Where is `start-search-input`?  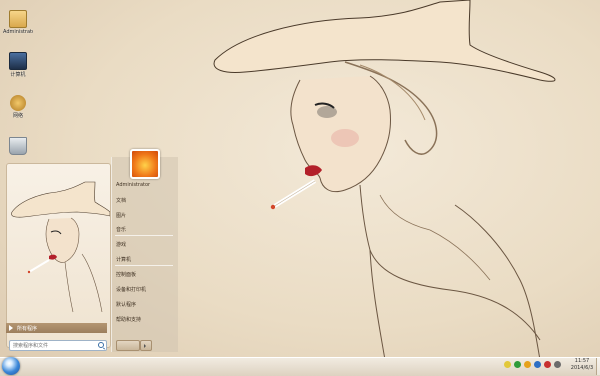
start-search-input is located at coordinates (52, 345).